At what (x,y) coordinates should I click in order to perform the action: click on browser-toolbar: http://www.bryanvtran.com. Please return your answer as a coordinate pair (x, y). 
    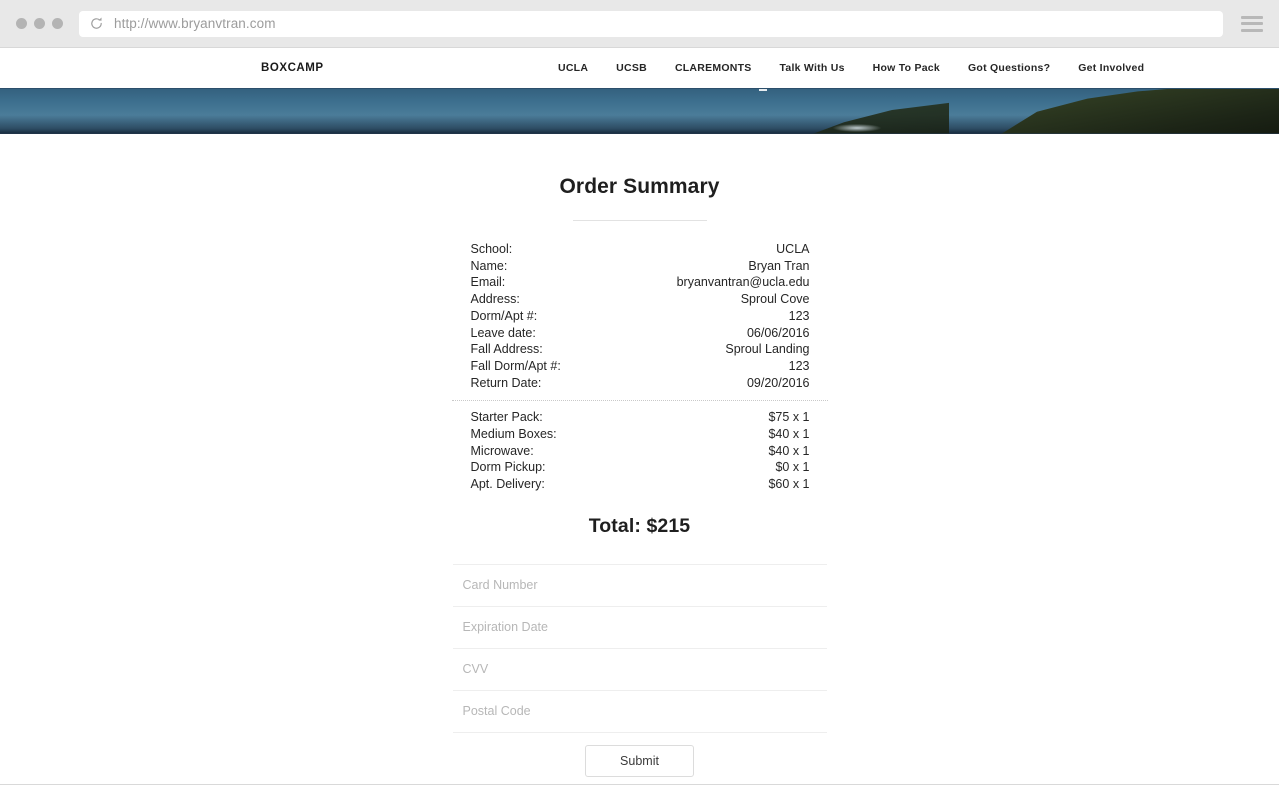
    Looking at the image, I should click on (639, 24).